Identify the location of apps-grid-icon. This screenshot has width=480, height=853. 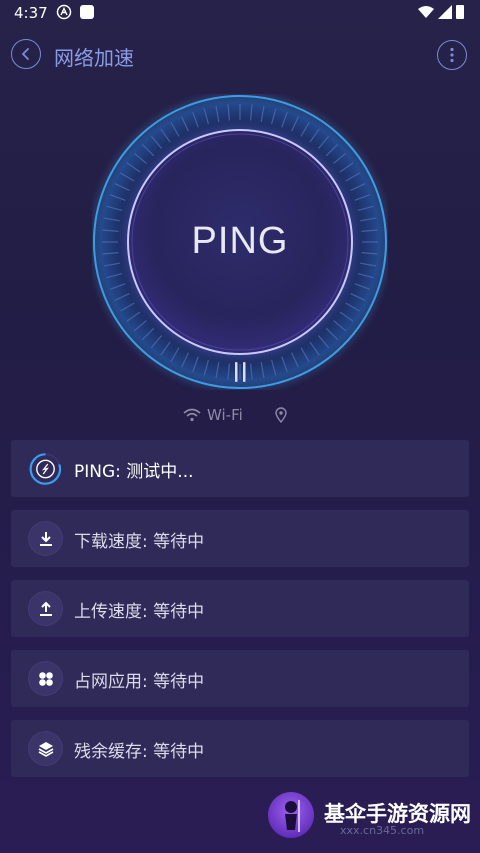
(45, 678).